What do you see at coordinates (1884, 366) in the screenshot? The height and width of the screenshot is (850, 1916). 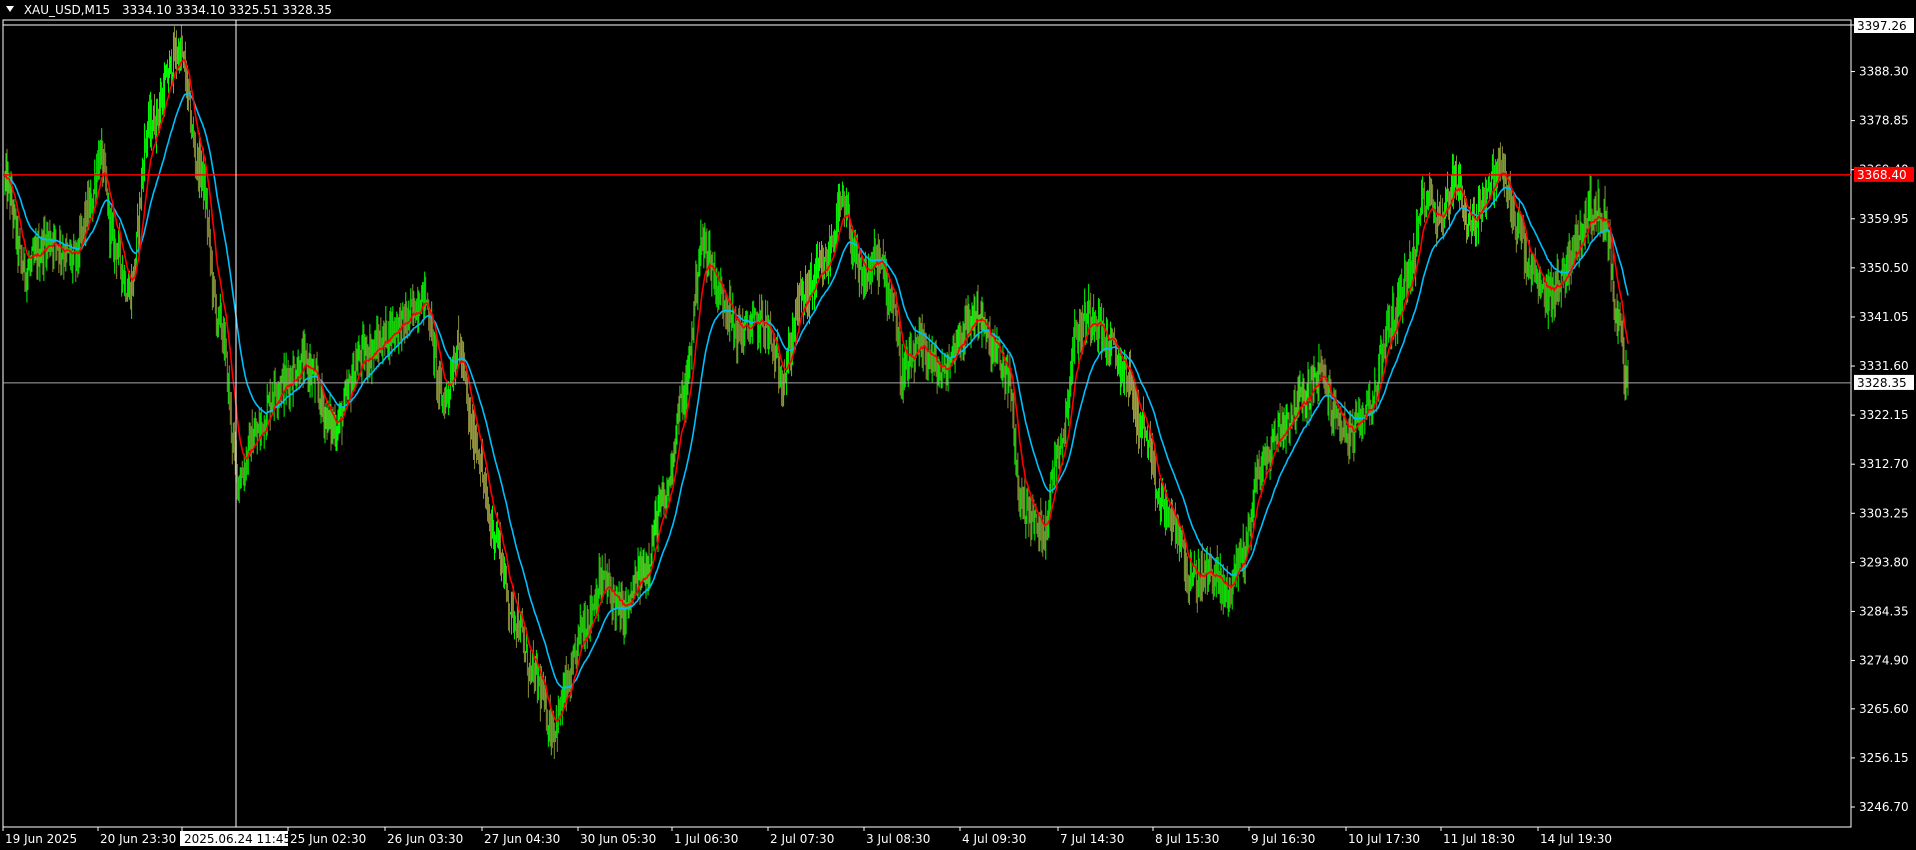 I see `y-axis-tick-label: 3331.60` at bounding box center [1884, 366].